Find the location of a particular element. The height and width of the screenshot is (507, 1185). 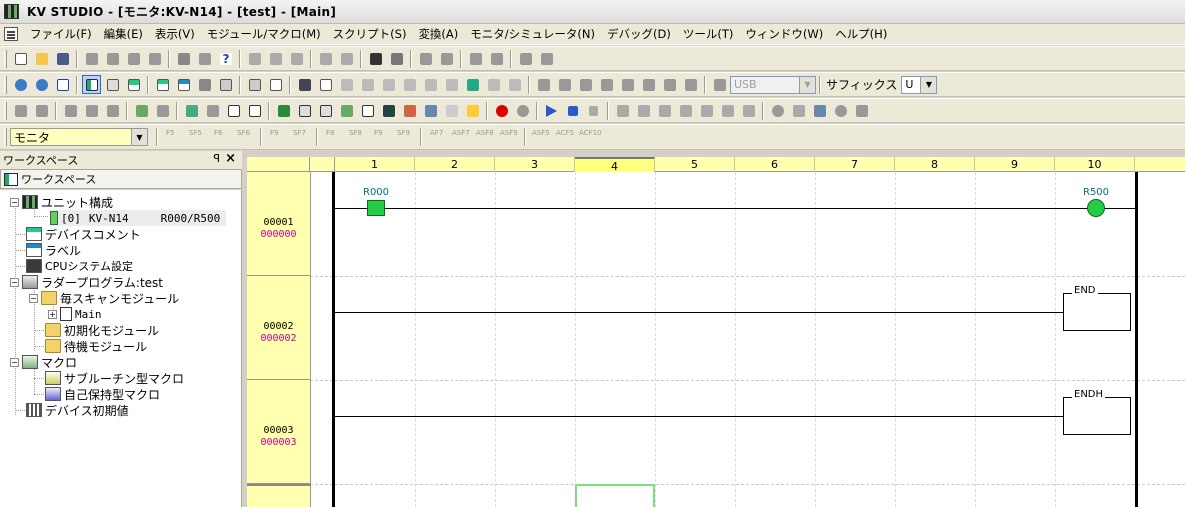

verify-icon is located at coordinates (606, 84).